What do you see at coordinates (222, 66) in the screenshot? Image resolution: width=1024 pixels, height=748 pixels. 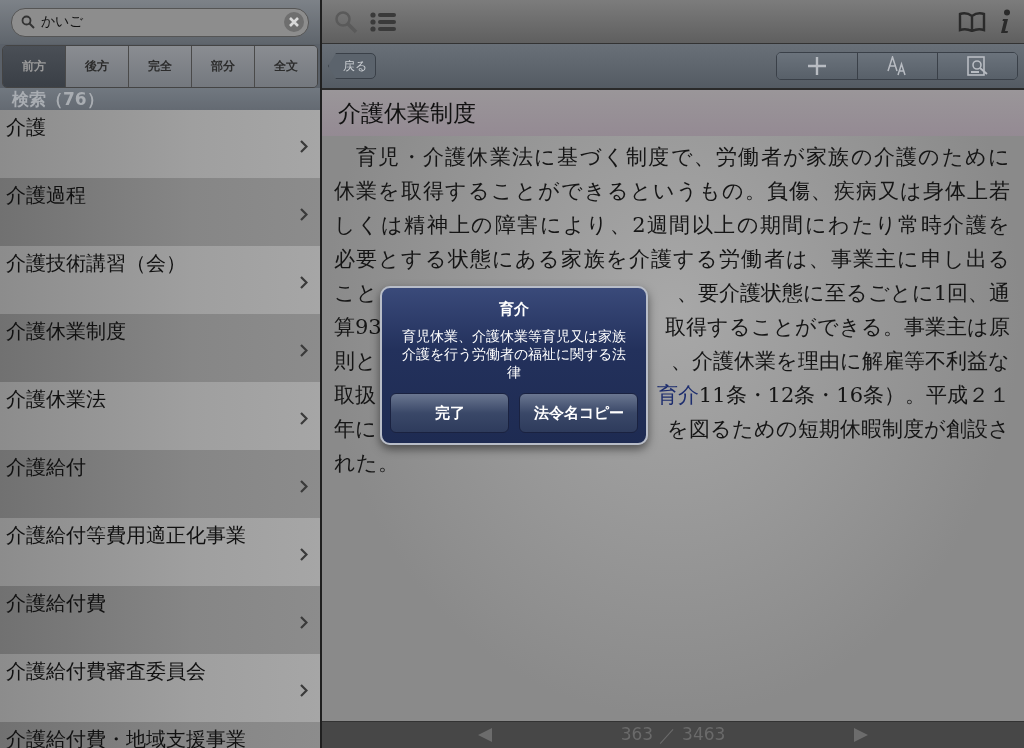 I see `scope-tab: 部分` at bounding box center [222, 66].